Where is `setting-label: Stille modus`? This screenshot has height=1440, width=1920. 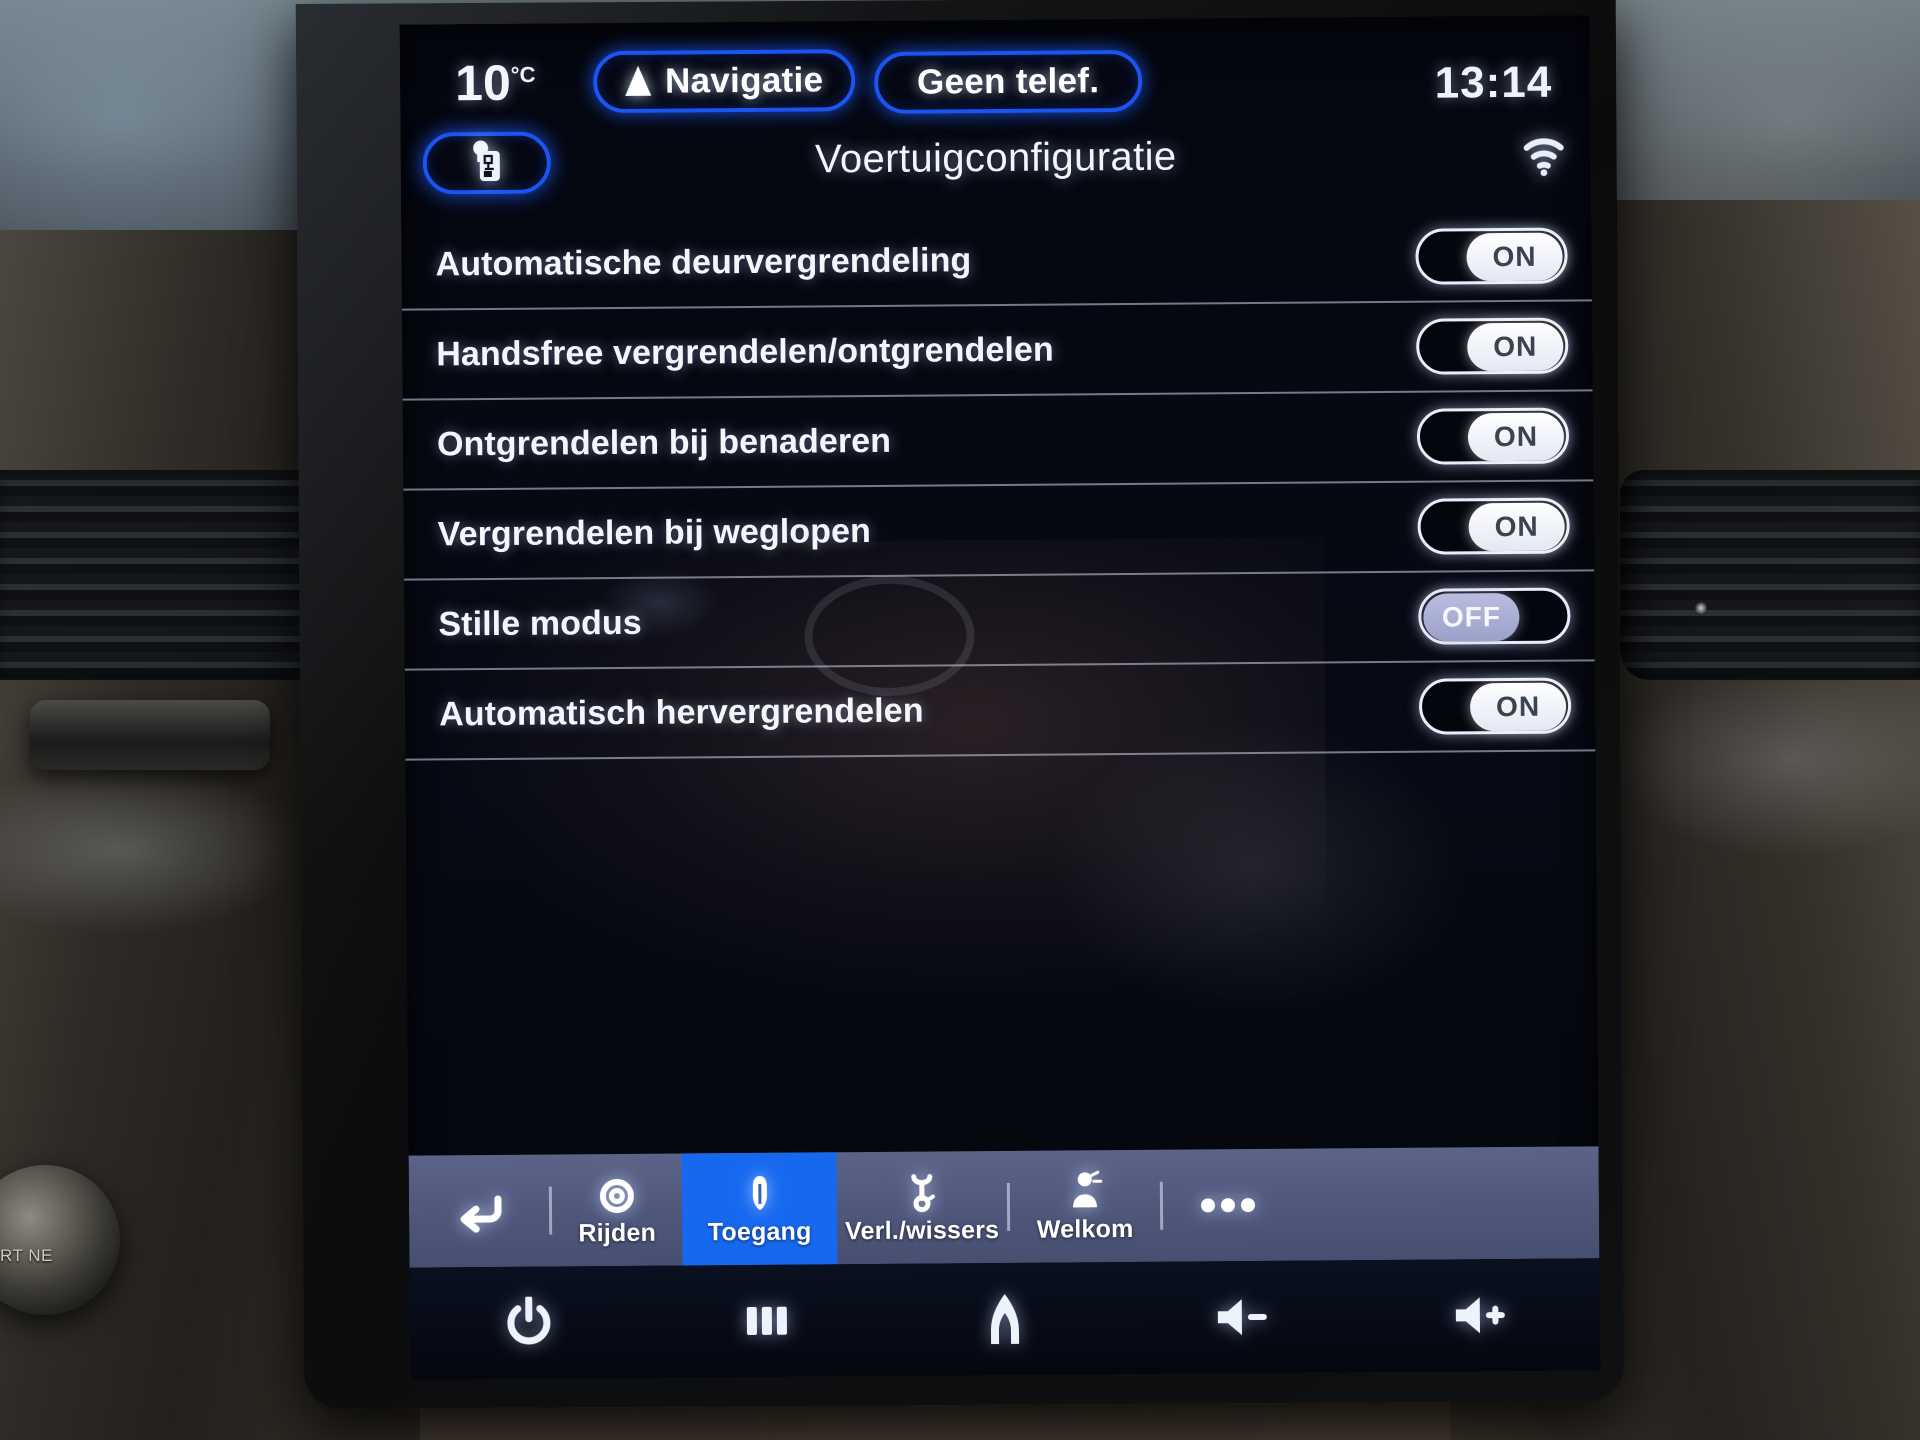
setting-label: Stille modus is located at coordinates (540, 623).